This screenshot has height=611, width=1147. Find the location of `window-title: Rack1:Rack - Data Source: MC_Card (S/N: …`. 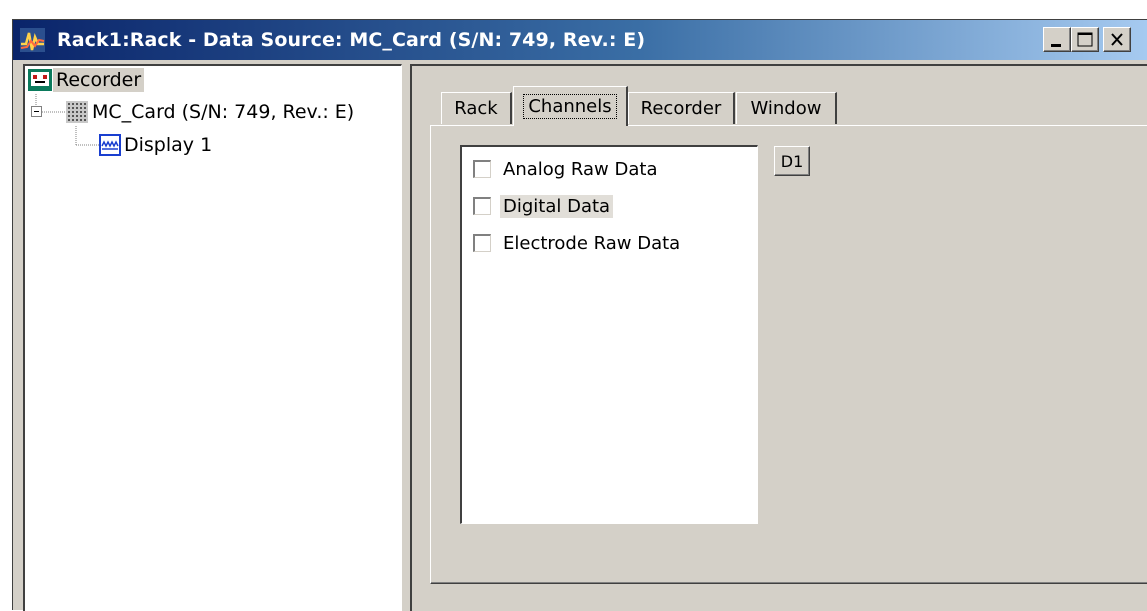

window-title: Rack1:Rack - Data Source: MC_Card (S/N: … is located at coordinates (351, 40).